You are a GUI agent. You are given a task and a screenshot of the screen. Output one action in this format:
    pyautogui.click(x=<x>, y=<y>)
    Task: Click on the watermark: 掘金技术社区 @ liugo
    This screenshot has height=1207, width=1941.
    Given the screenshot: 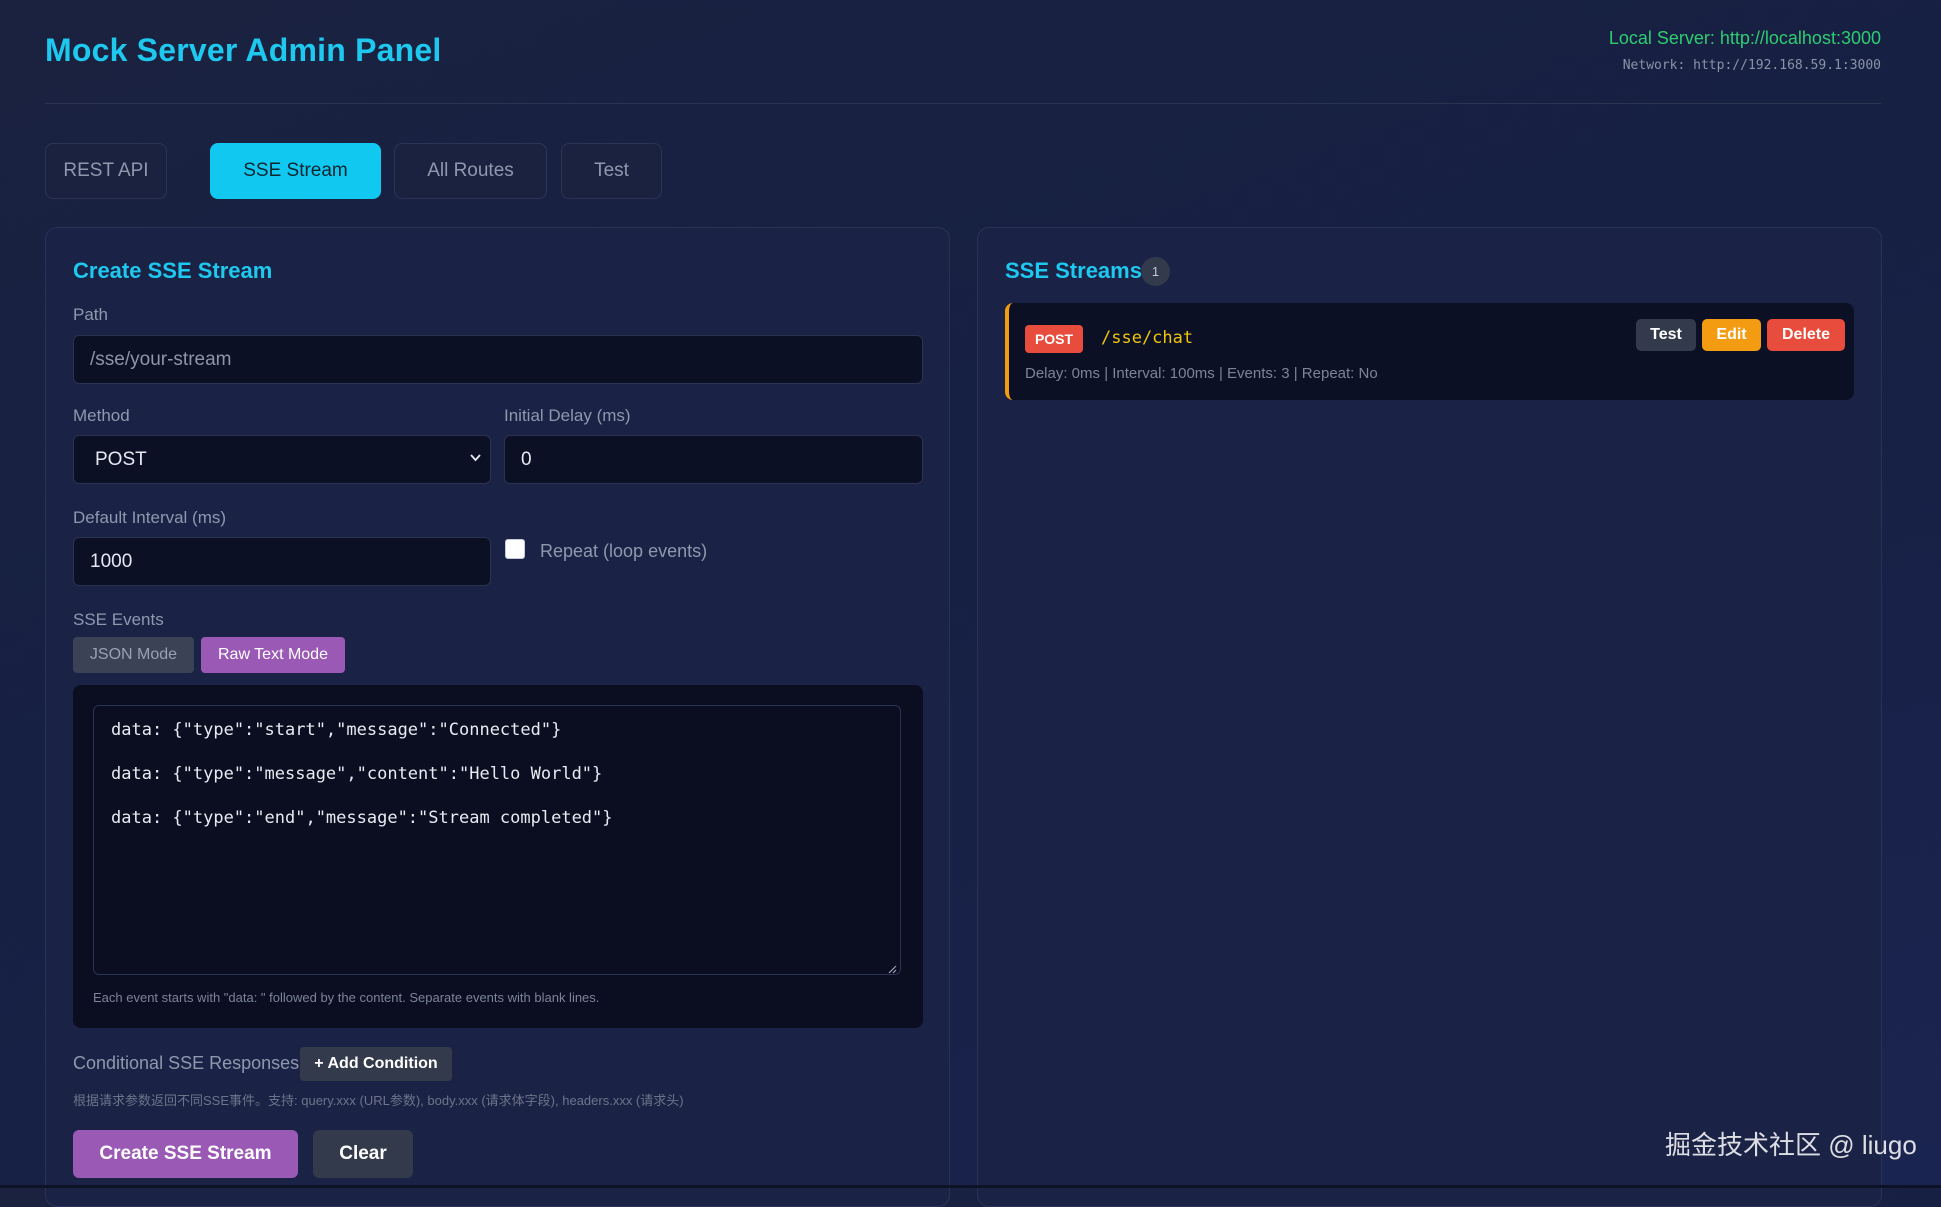 What is the action you would take?
    pyautogui.click(x=1791, y=1145)
    